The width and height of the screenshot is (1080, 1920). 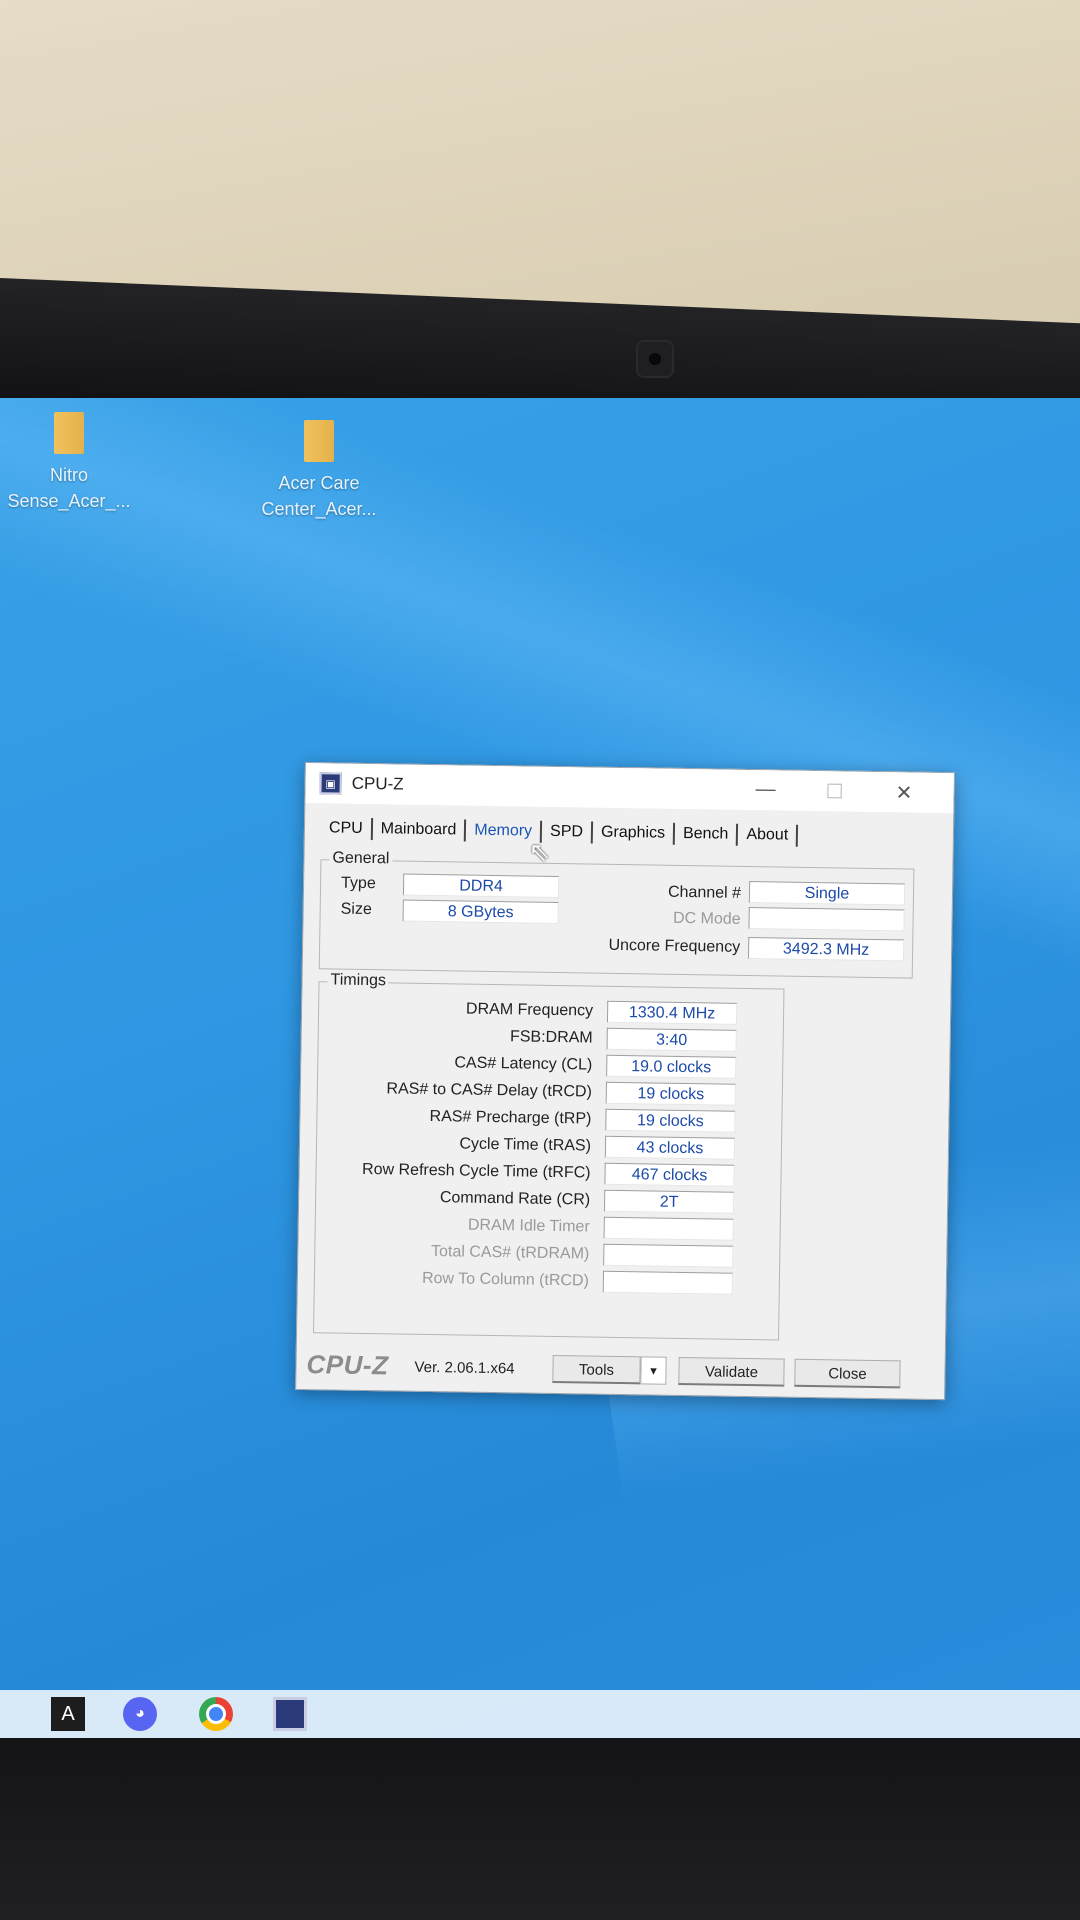 What do you see at coordinates (356, 909) in the screenshot?
I see `size-label: Size` at bounding box center [356, 909].